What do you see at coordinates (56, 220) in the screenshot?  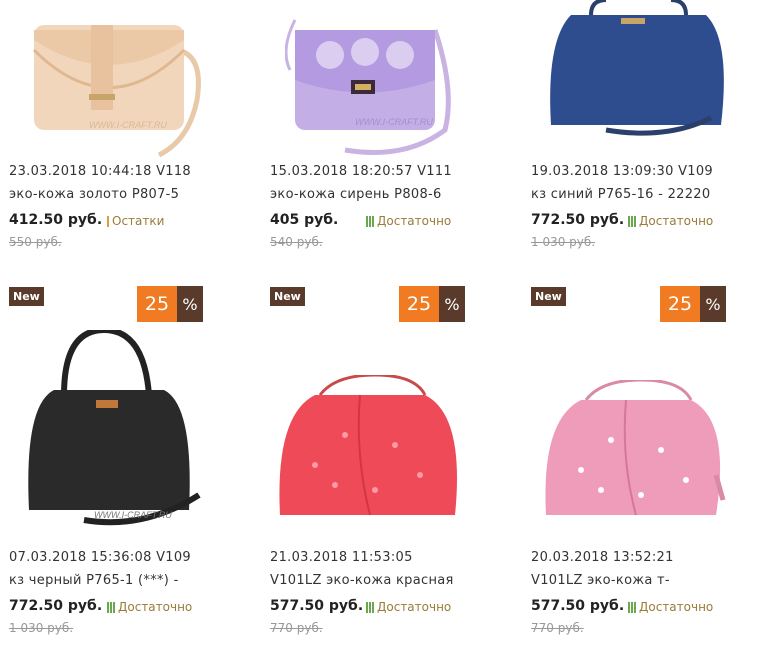 I see `product-price: 412.50 руб.` at bounding box center [56, 220].